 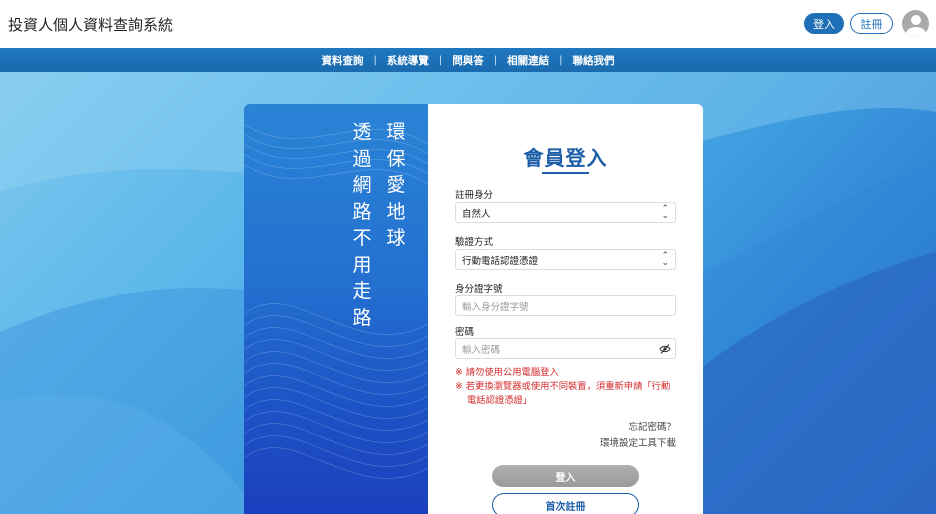 I want to click on warning-browser-change-line2: 電話認證憑證」, so click(x=500, y=400).